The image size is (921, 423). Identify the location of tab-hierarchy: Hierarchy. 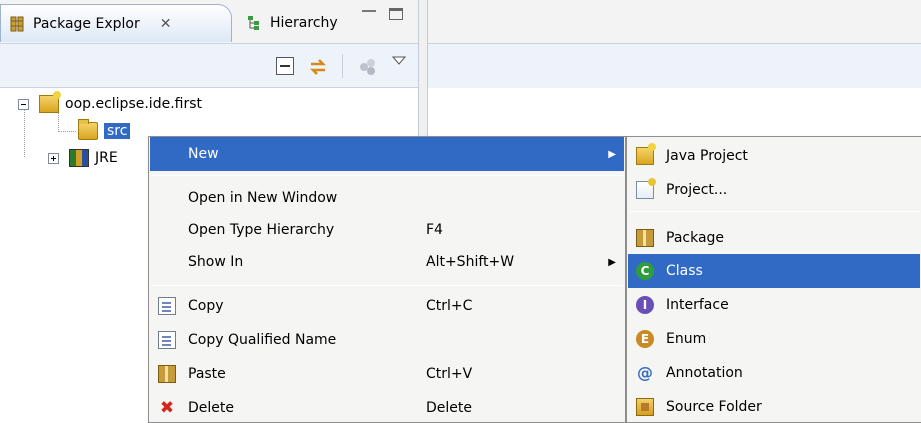
(292, 23).